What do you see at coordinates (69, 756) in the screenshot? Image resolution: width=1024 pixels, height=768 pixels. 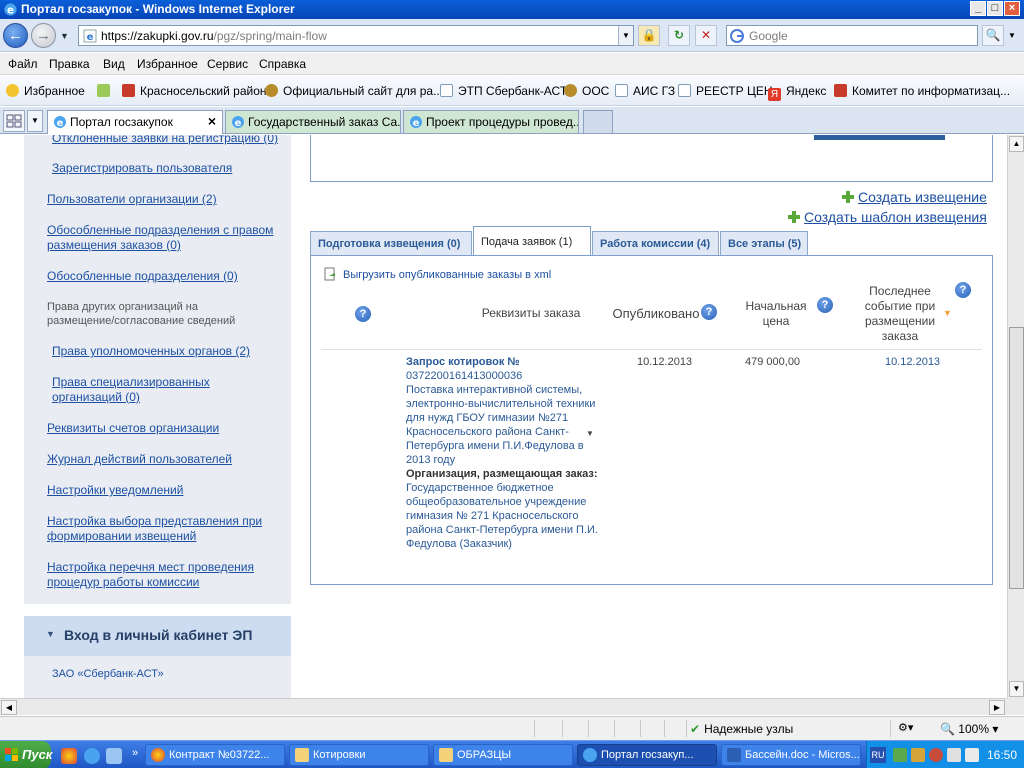 I see `chrome-icon` at bounding box center [69, 756].